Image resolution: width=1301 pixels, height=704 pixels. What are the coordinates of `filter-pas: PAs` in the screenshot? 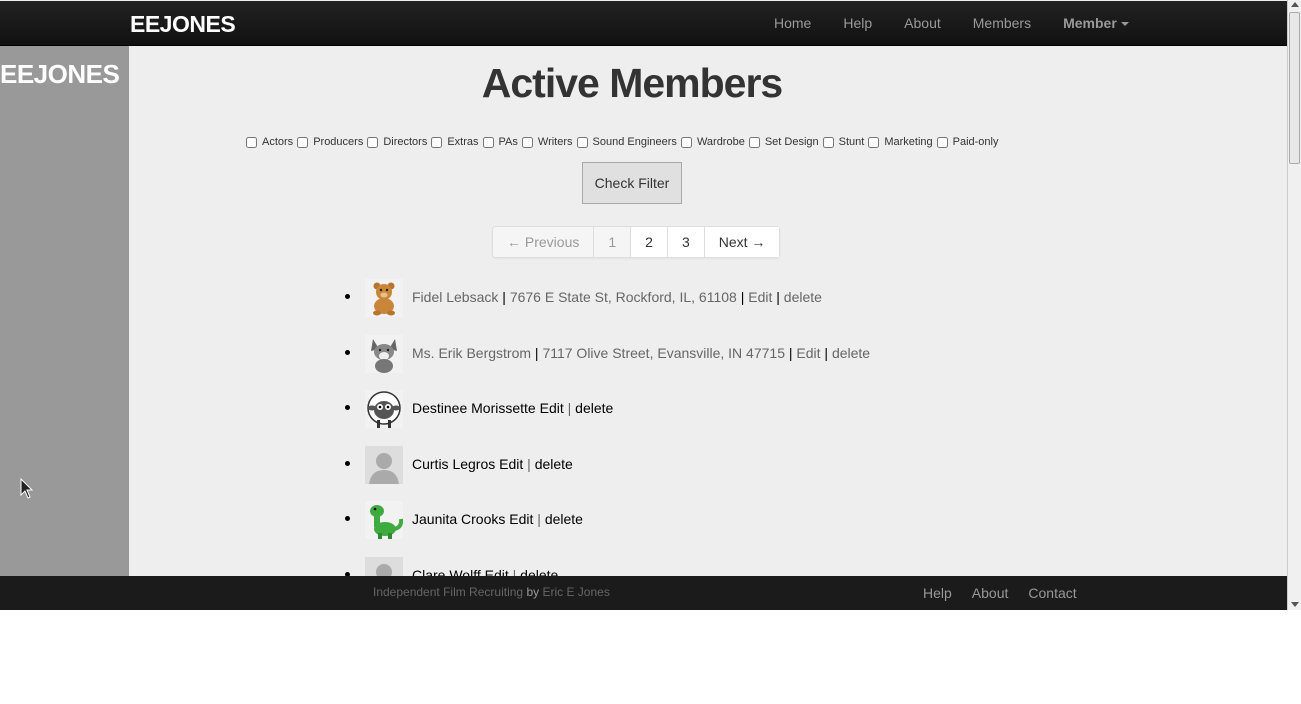 It's located at (500, 142).